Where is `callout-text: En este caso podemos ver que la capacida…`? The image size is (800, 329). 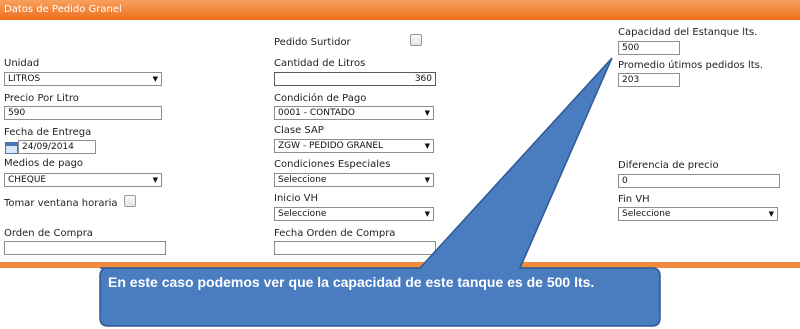 callout-text: En este caso podemos ver que la capacida… is located at coordinates (351, 282).